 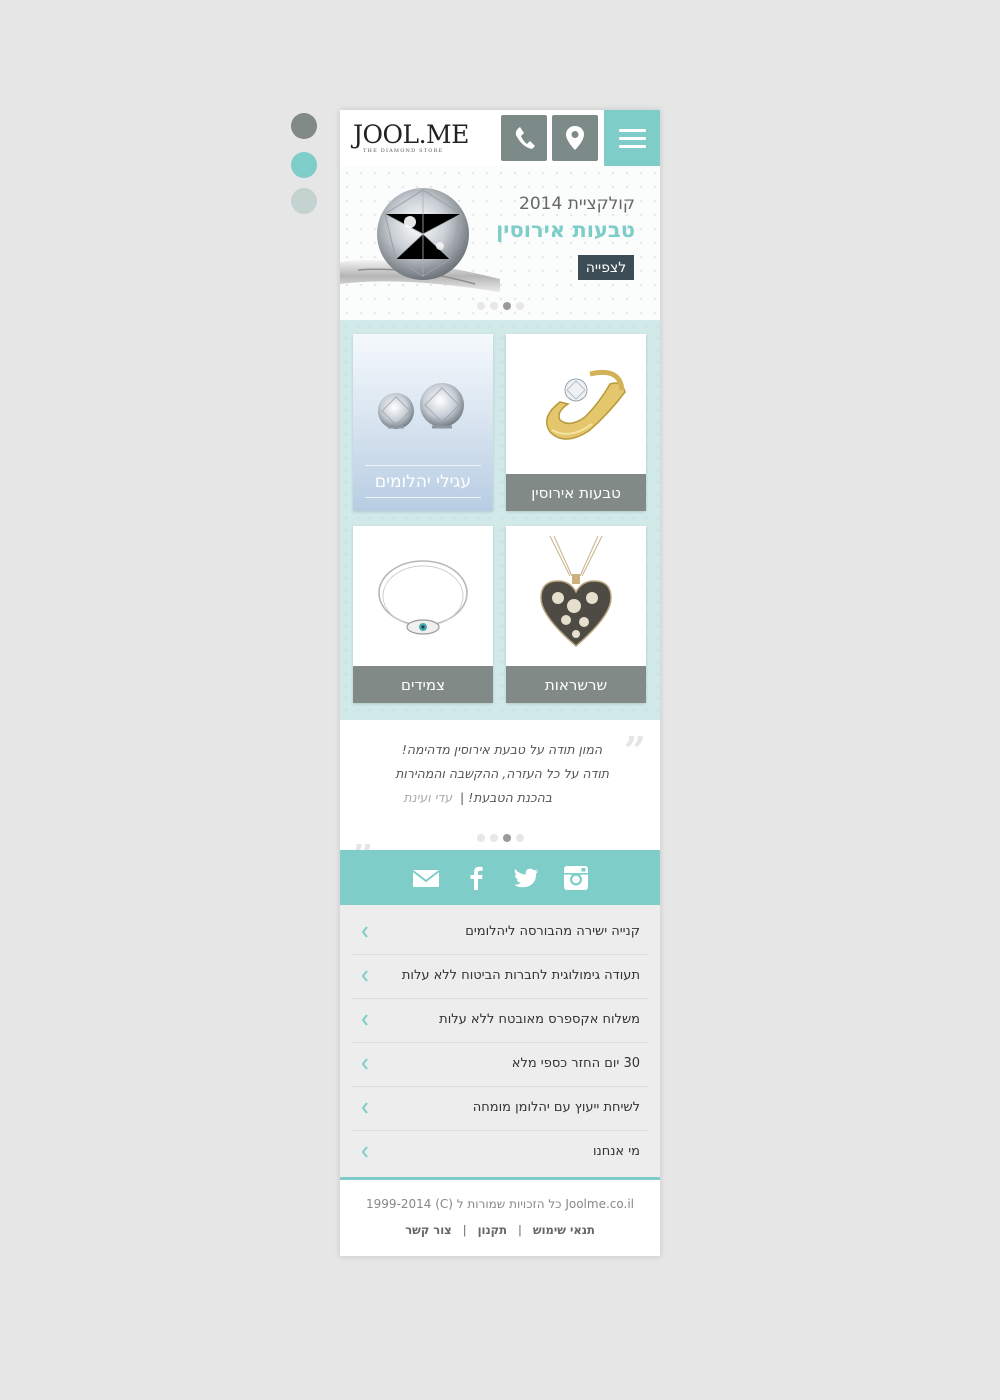 What do you see at coordinates (304, 201) in the screenshot?
I see `swatch-light-gray` at bounding box center [304, 201].